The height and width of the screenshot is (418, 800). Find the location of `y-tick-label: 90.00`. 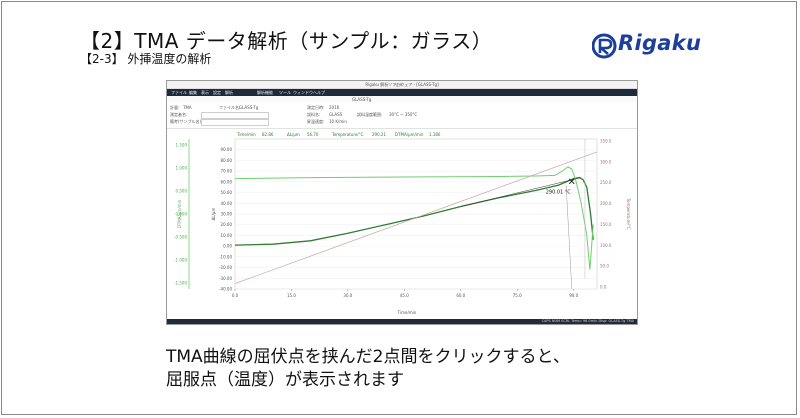

y-tick-label: 90.00 is located at coordinates (227, 149).